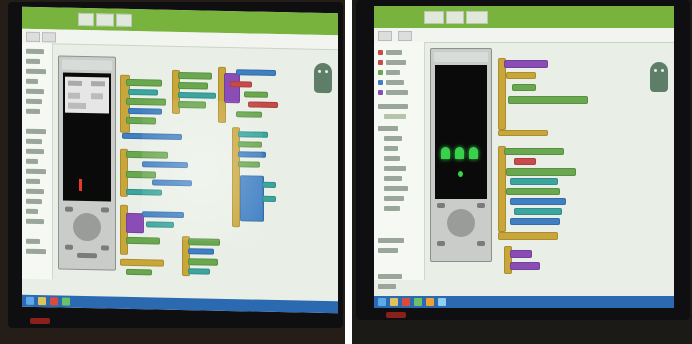  Describe the element at coordinates (395, 116) in the screenshot. I see `tree-row-selected` at that location.